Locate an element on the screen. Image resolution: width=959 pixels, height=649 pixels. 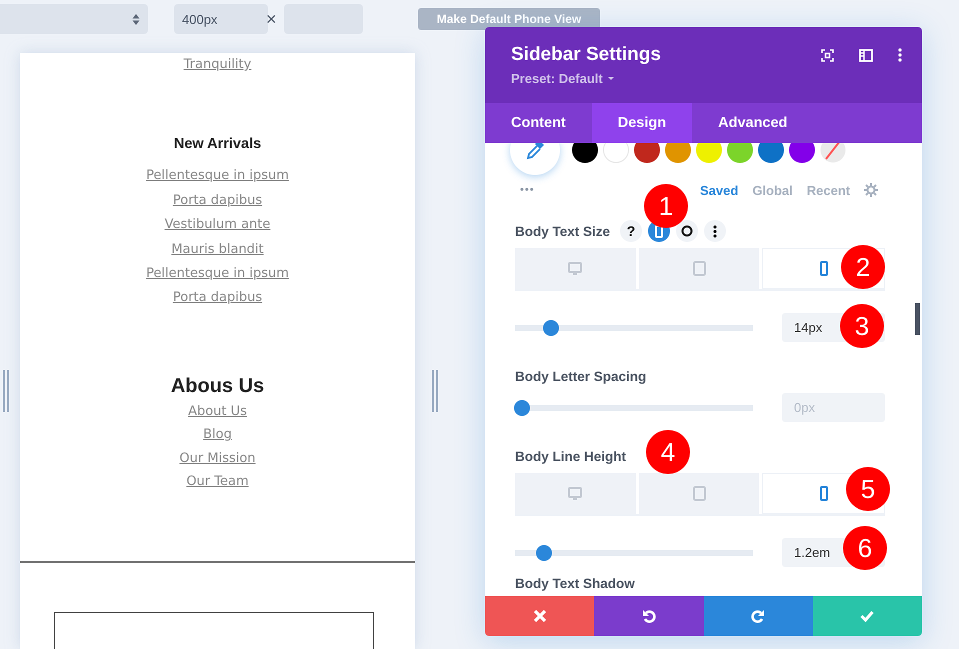
option-label: Body Letter Spacing is located at coordinates (580, 376).